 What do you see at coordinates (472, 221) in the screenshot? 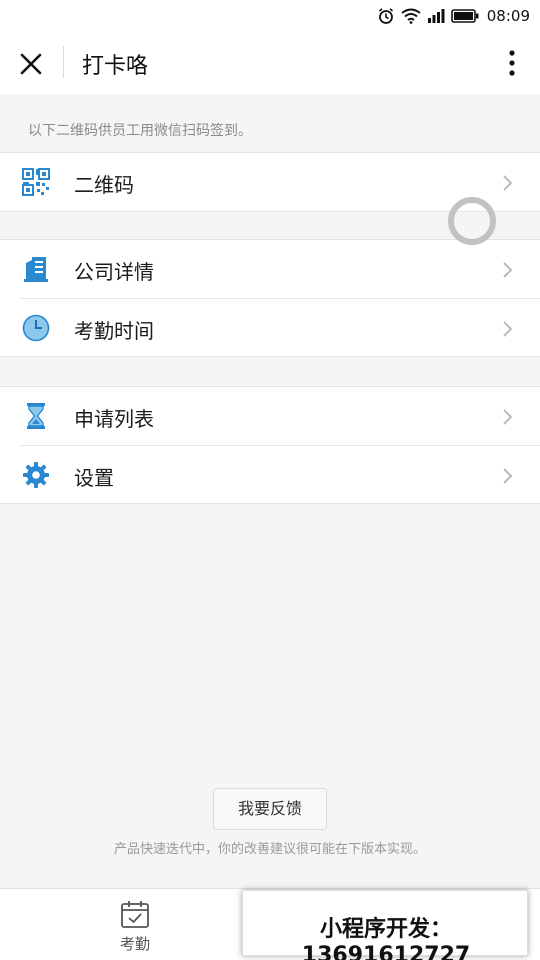
I see `loading-spinner` at bounding box center [472, 221].